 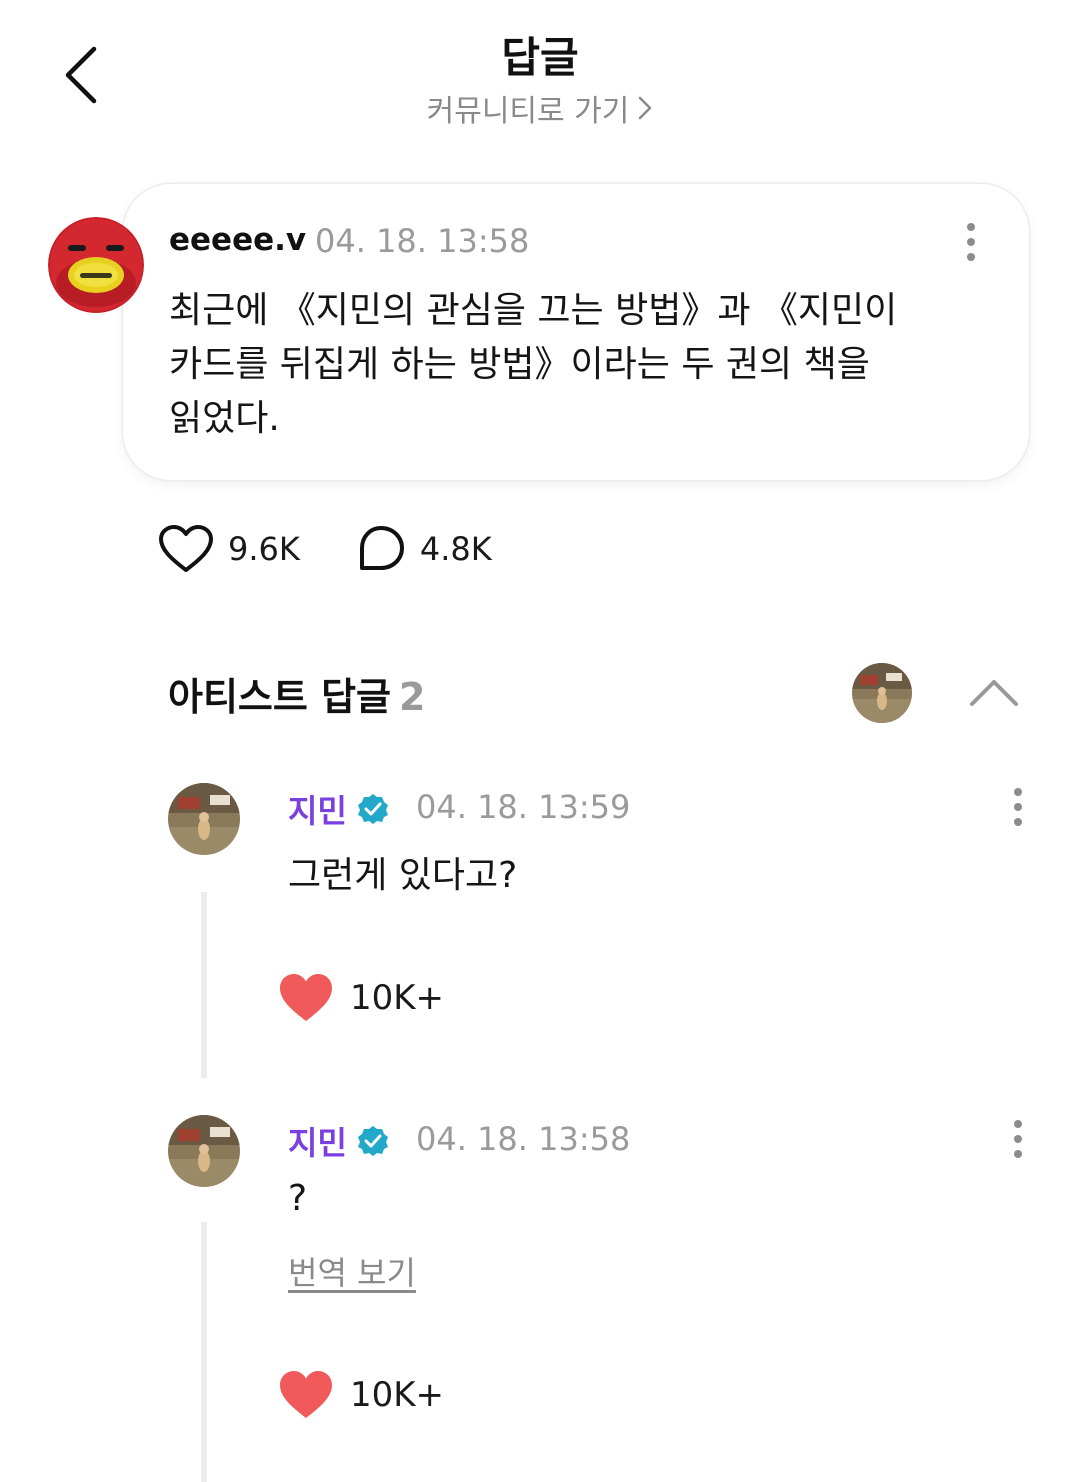 I want to click on reply-text: 그런게 있다고?, so click(x=403, y=875).